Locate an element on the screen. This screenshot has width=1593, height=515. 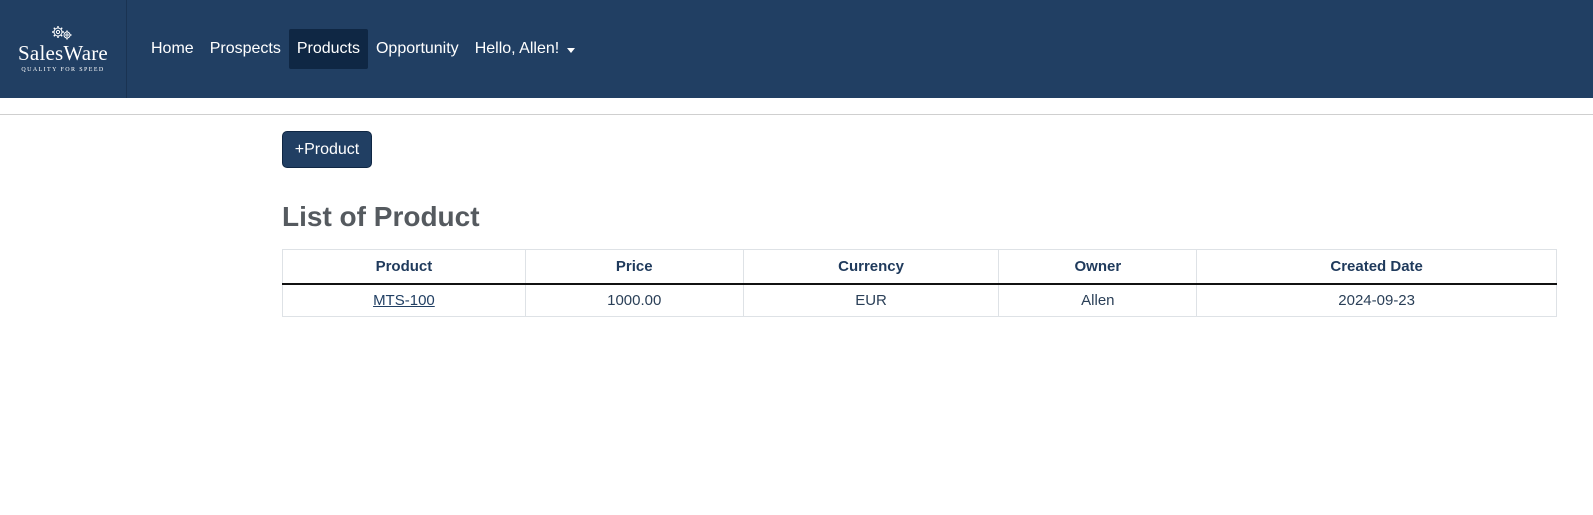
column-header-currency: Currency is located at coordinates (871, 267).